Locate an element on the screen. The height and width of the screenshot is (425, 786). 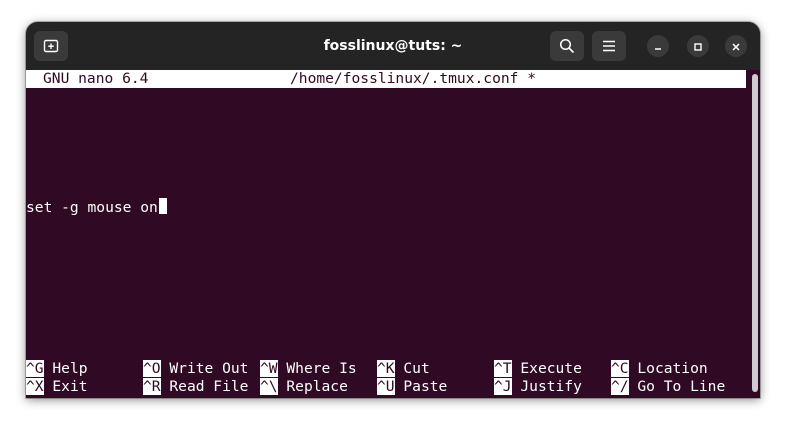
shortcut-label: Write Out is located at coordinates (209, 368).